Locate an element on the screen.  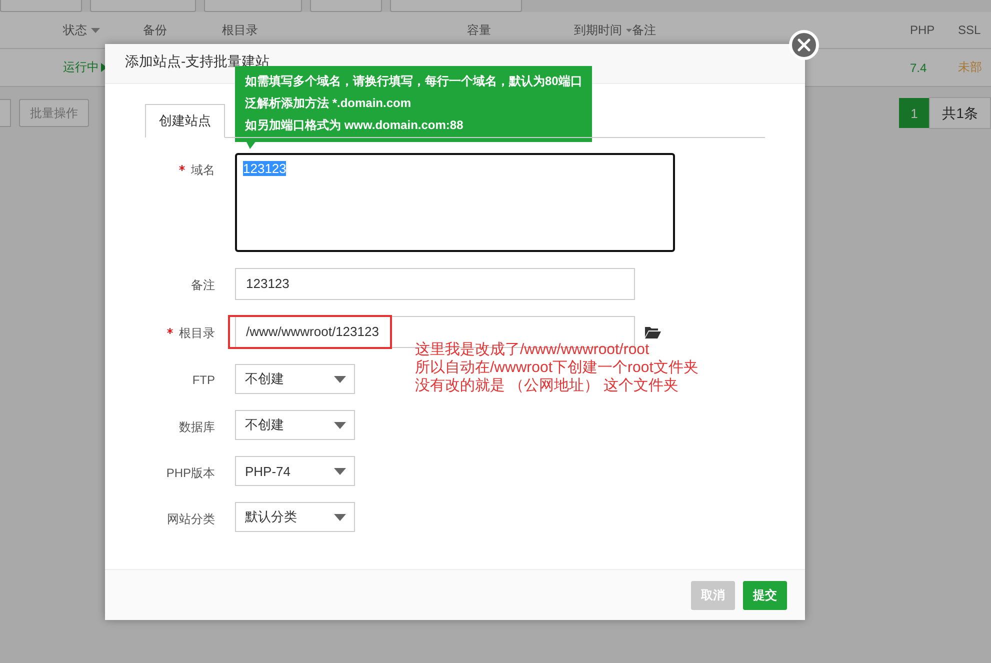
batch-action-button: 批量操作 is located at coordinates (54, 113).